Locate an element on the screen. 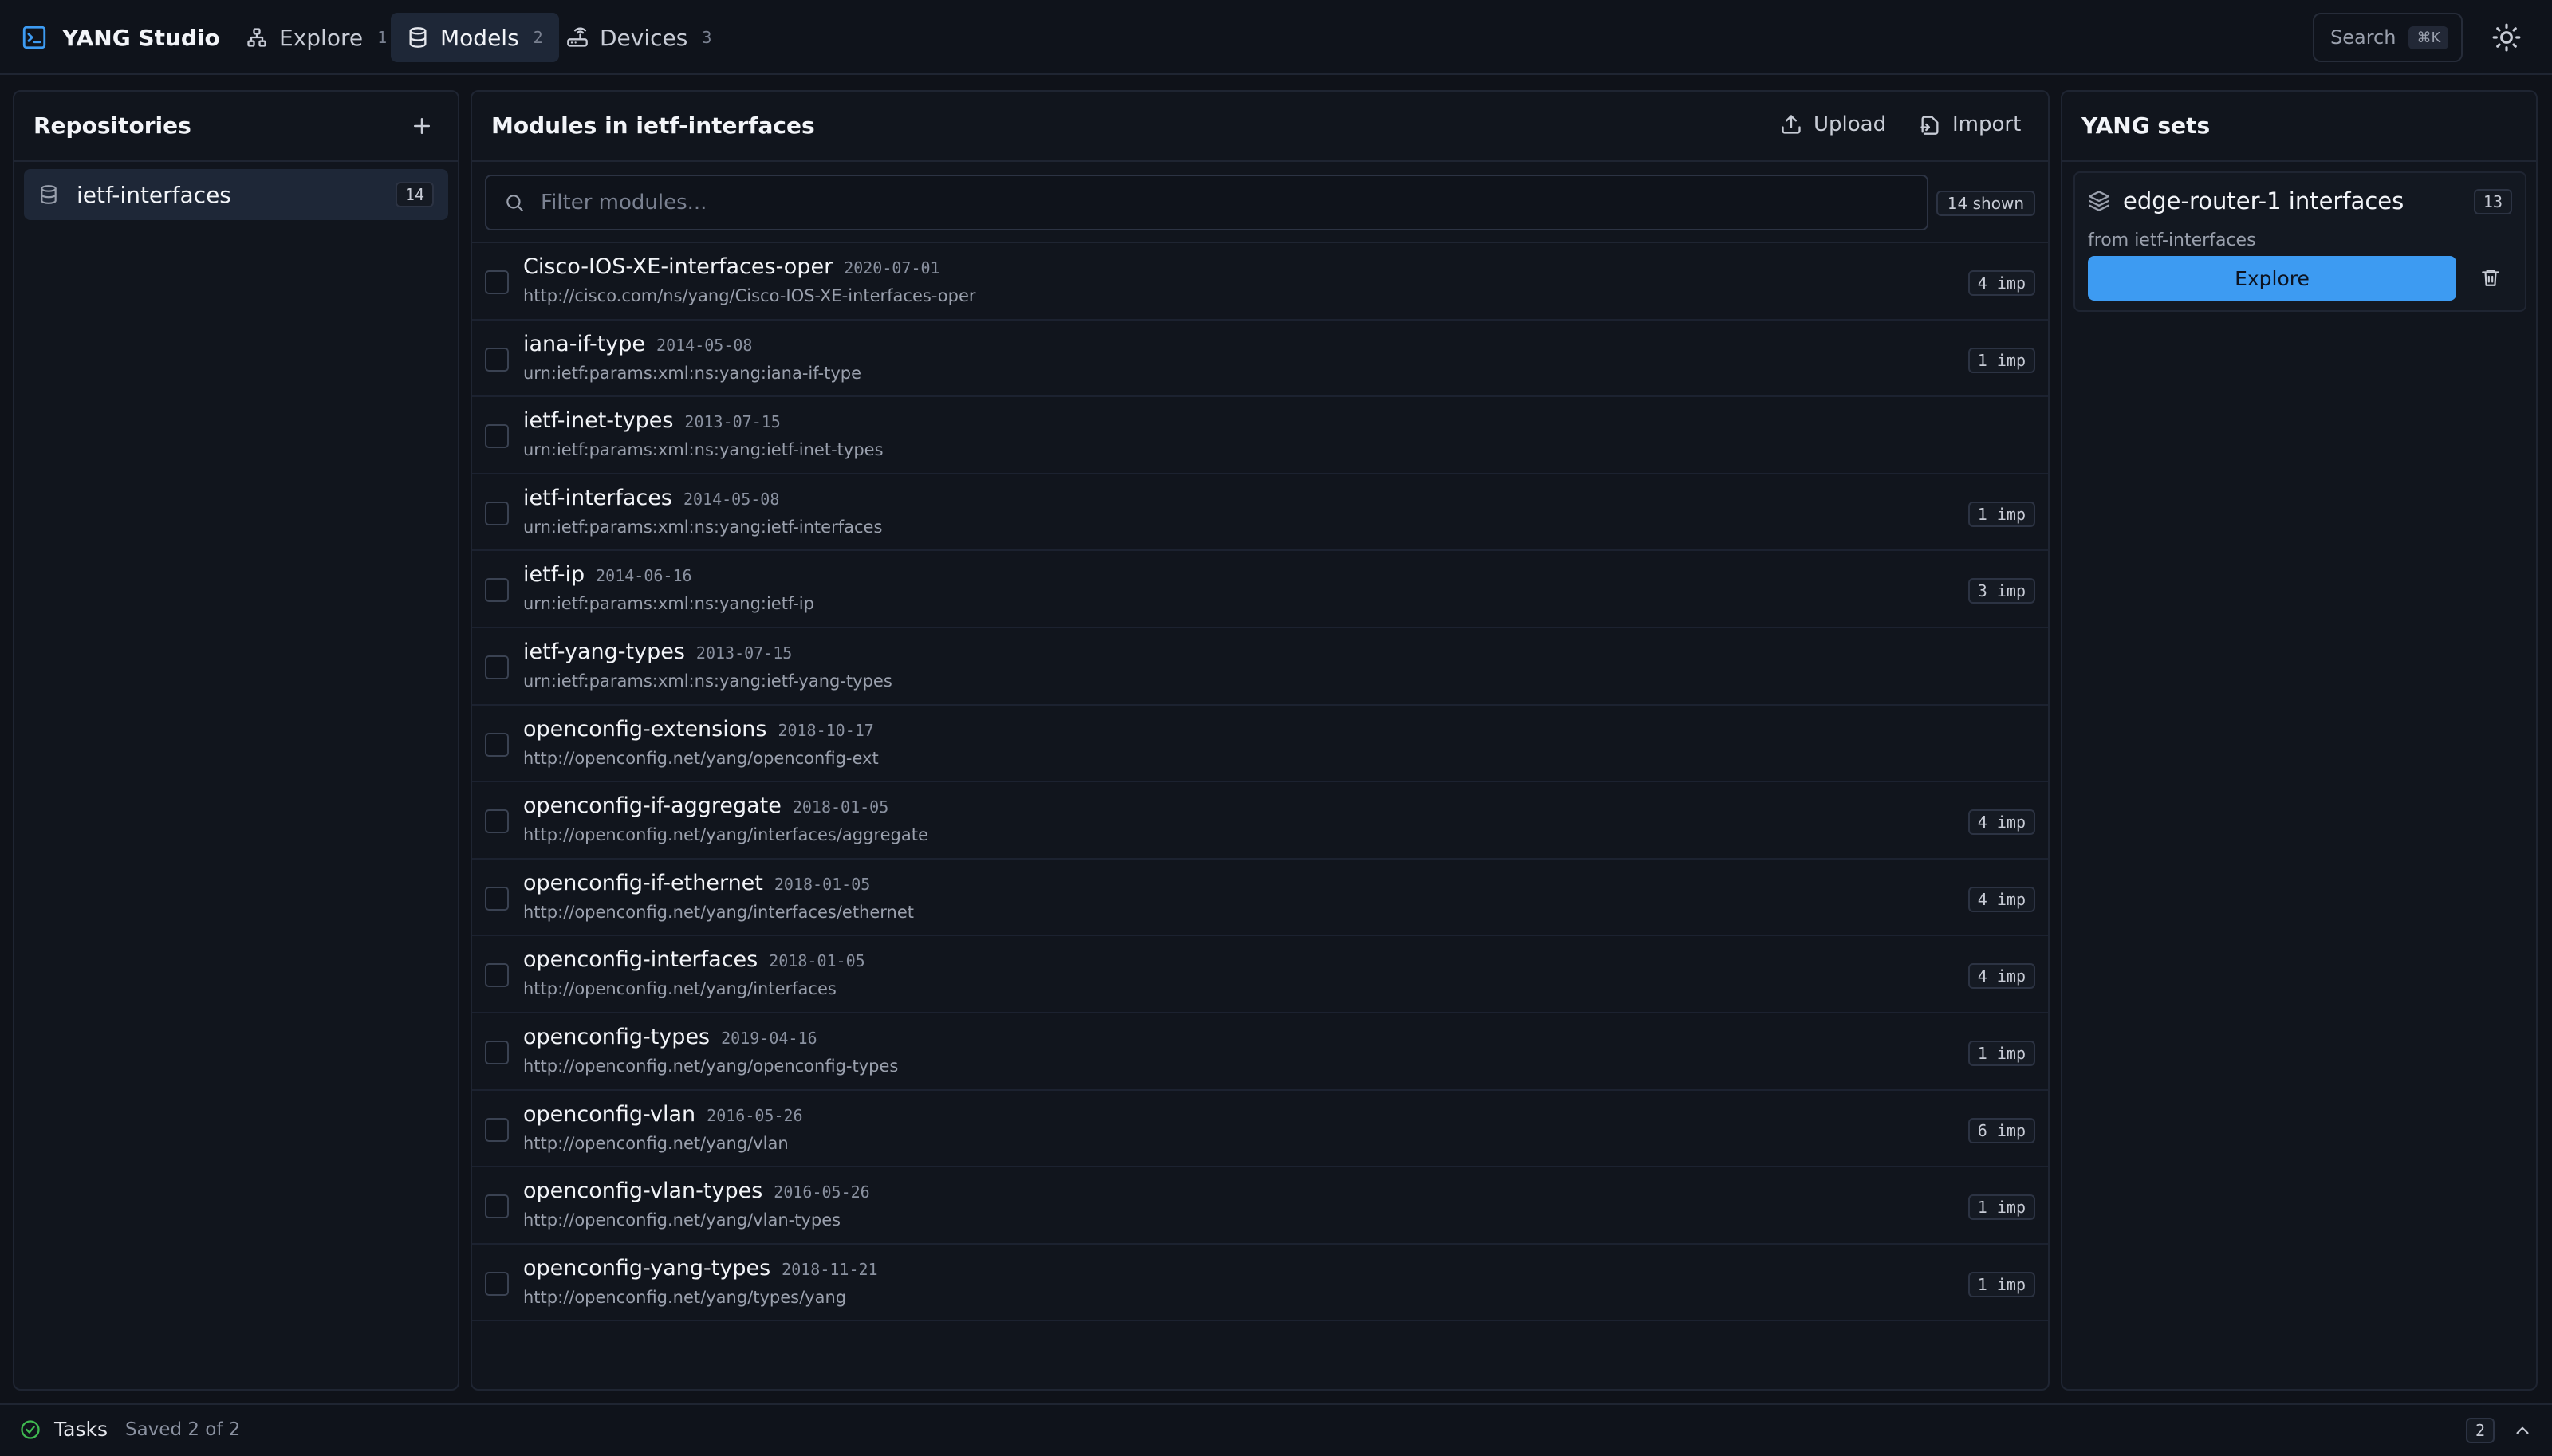 Image resolution: width=2552 pixels, height=1456 pixels. tasks-toggle: Tasks Saved 2 of 2 is located at coordinates (130, 1429).